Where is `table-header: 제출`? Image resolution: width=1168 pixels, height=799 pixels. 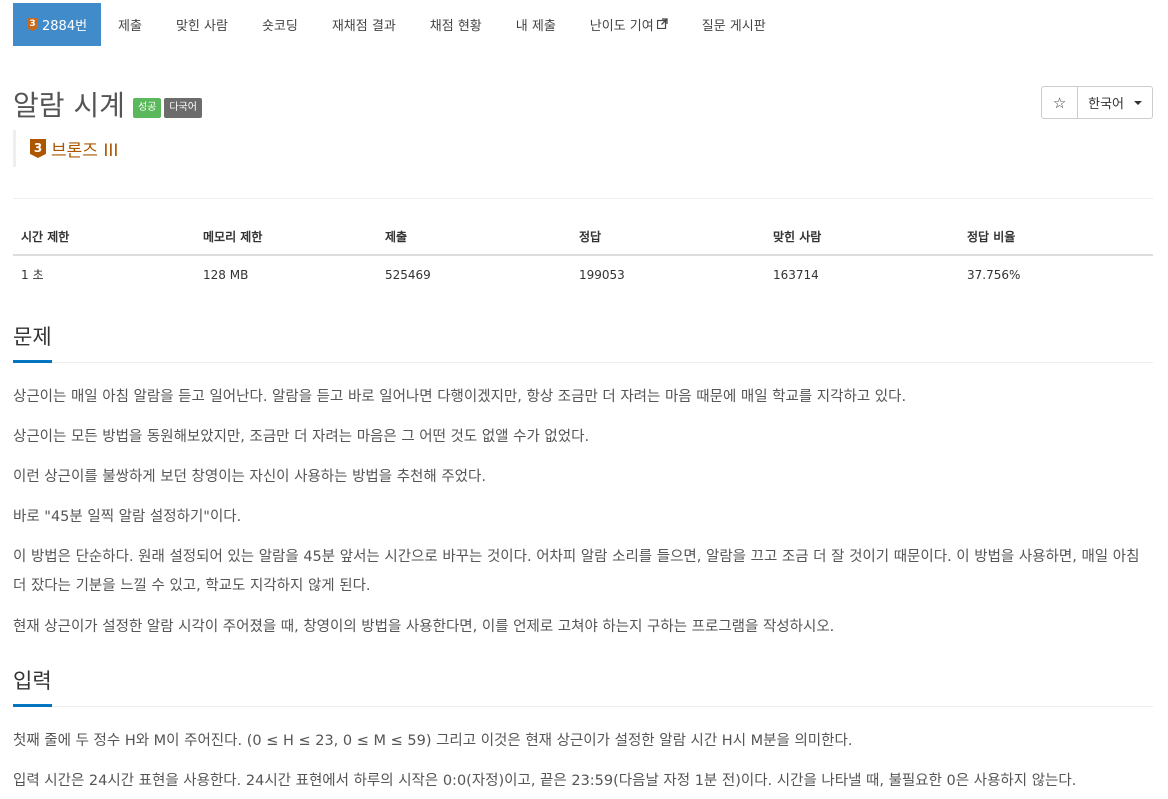
table-header: 제출 is located at coordinates (474, 237).